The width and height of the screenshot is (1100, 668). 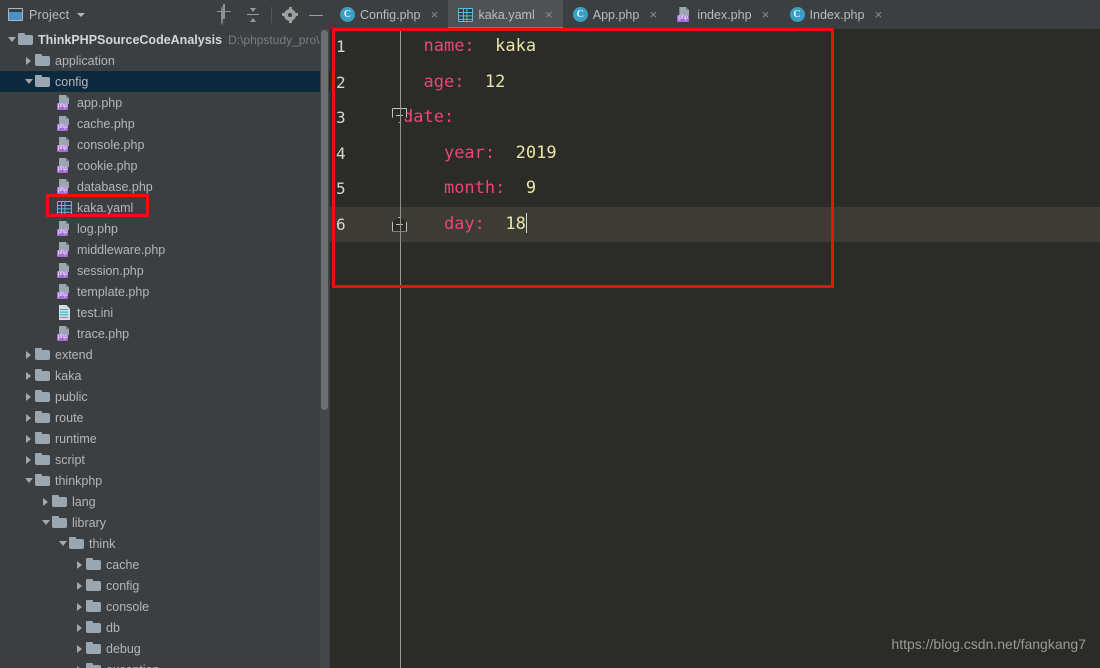 I want to click on tree-row-label: kaka, so click(x=68, y=375).